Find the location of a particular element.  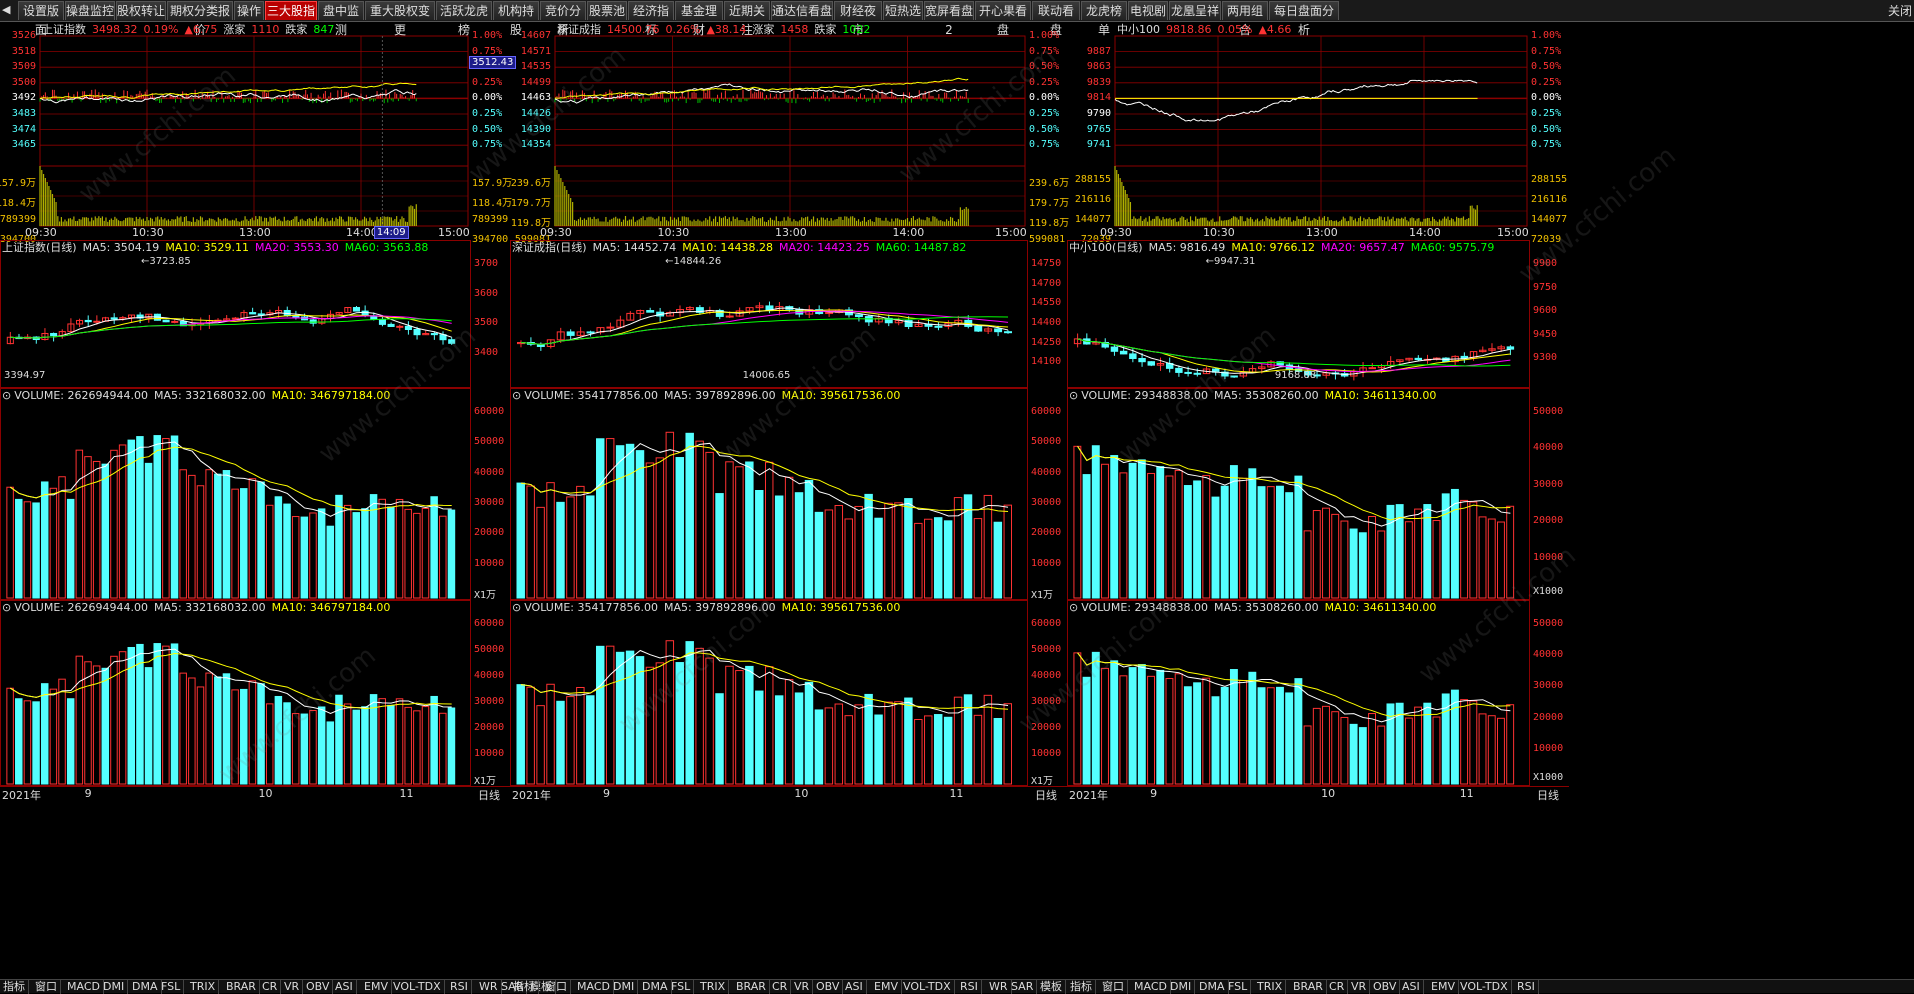

up-label: 涨家 is located at coordinates (234, 29).